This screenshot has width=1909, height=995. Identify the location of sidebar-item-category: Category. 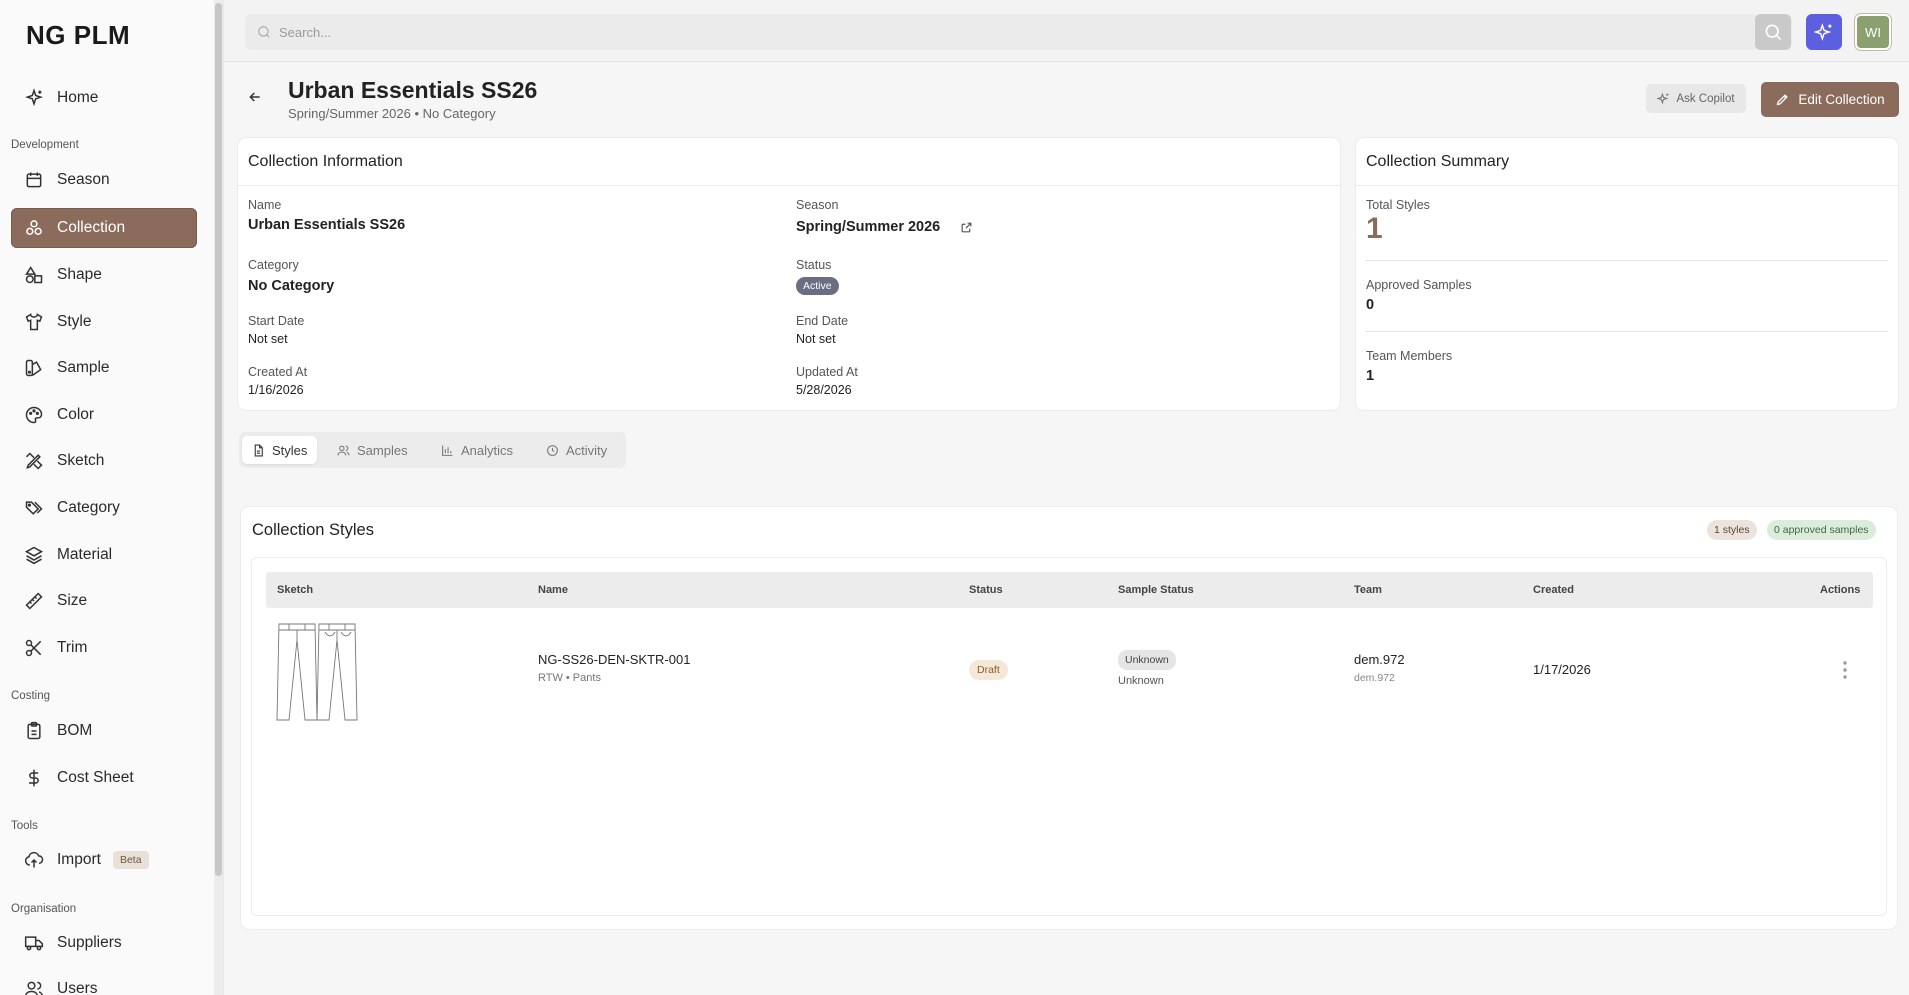
(104, 508).